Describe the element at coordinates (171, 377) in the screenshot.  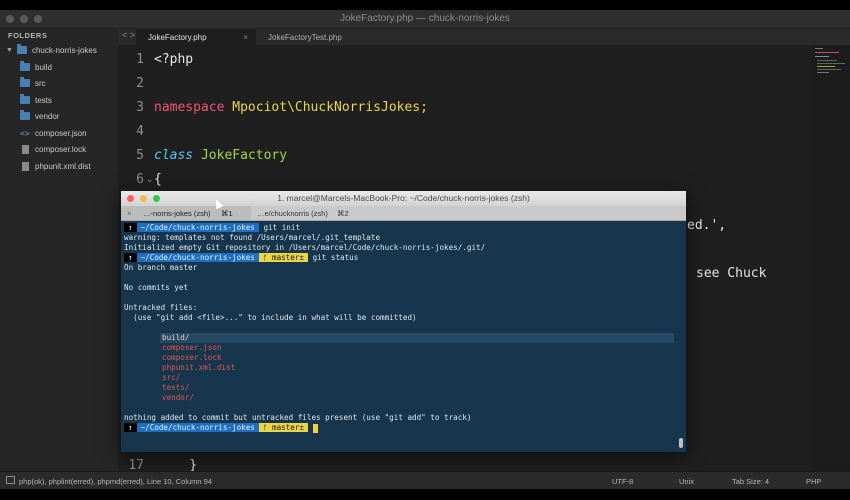
I see `untracked-file: src/` at that location.